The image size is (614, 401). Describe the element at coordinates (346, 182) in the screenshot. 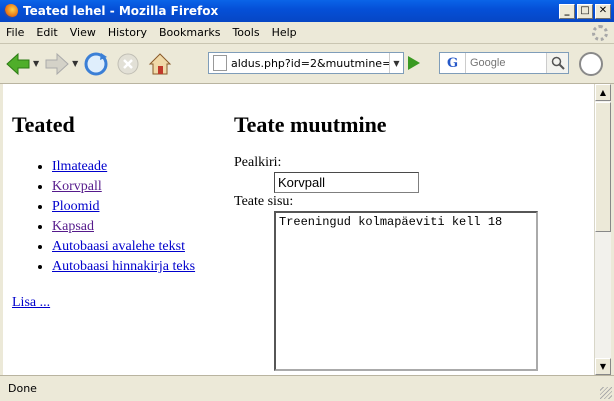

I see `title-field` at that location.